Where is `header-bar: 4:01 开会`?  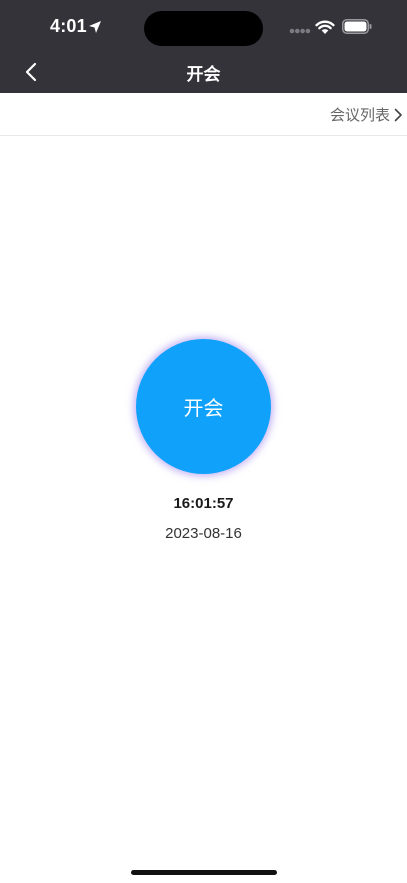 header-bar: 4:01 开会 is located at coordinates (203, 46).